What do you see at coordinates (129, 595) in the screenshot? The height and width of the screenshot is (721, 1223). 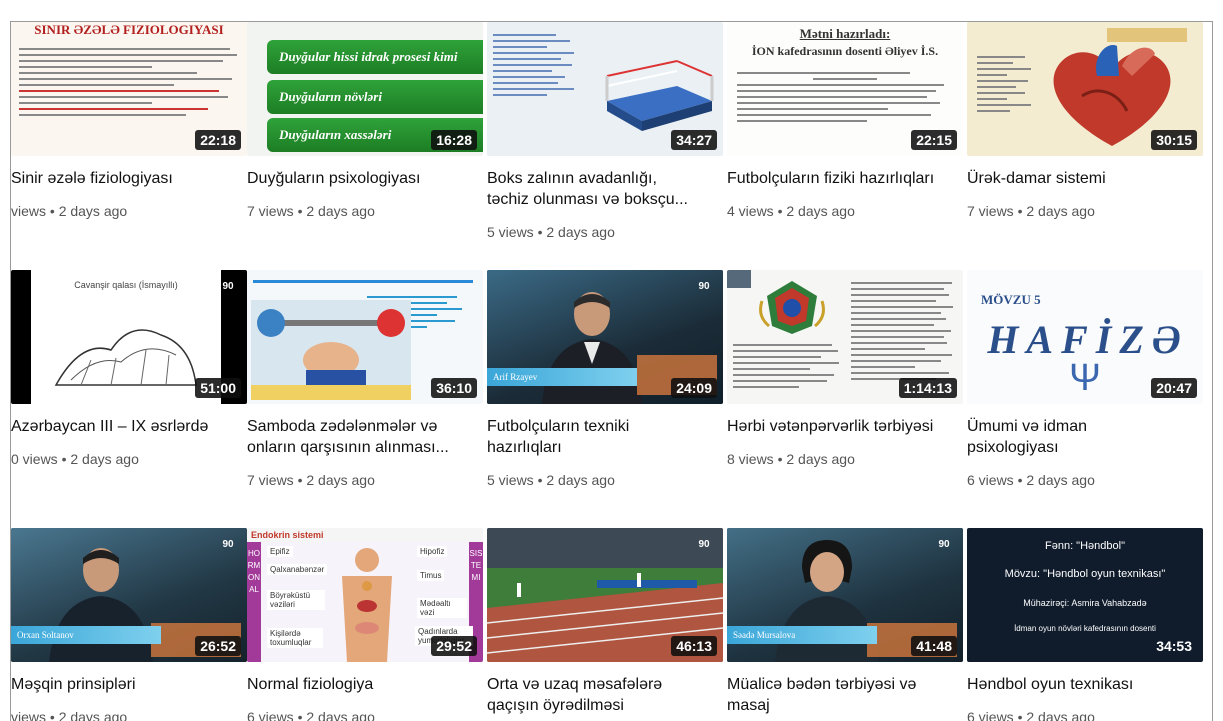 I see `video-thumbnail: 90 Orxan Soltanov 26:52` at bounding box center [129, 595].